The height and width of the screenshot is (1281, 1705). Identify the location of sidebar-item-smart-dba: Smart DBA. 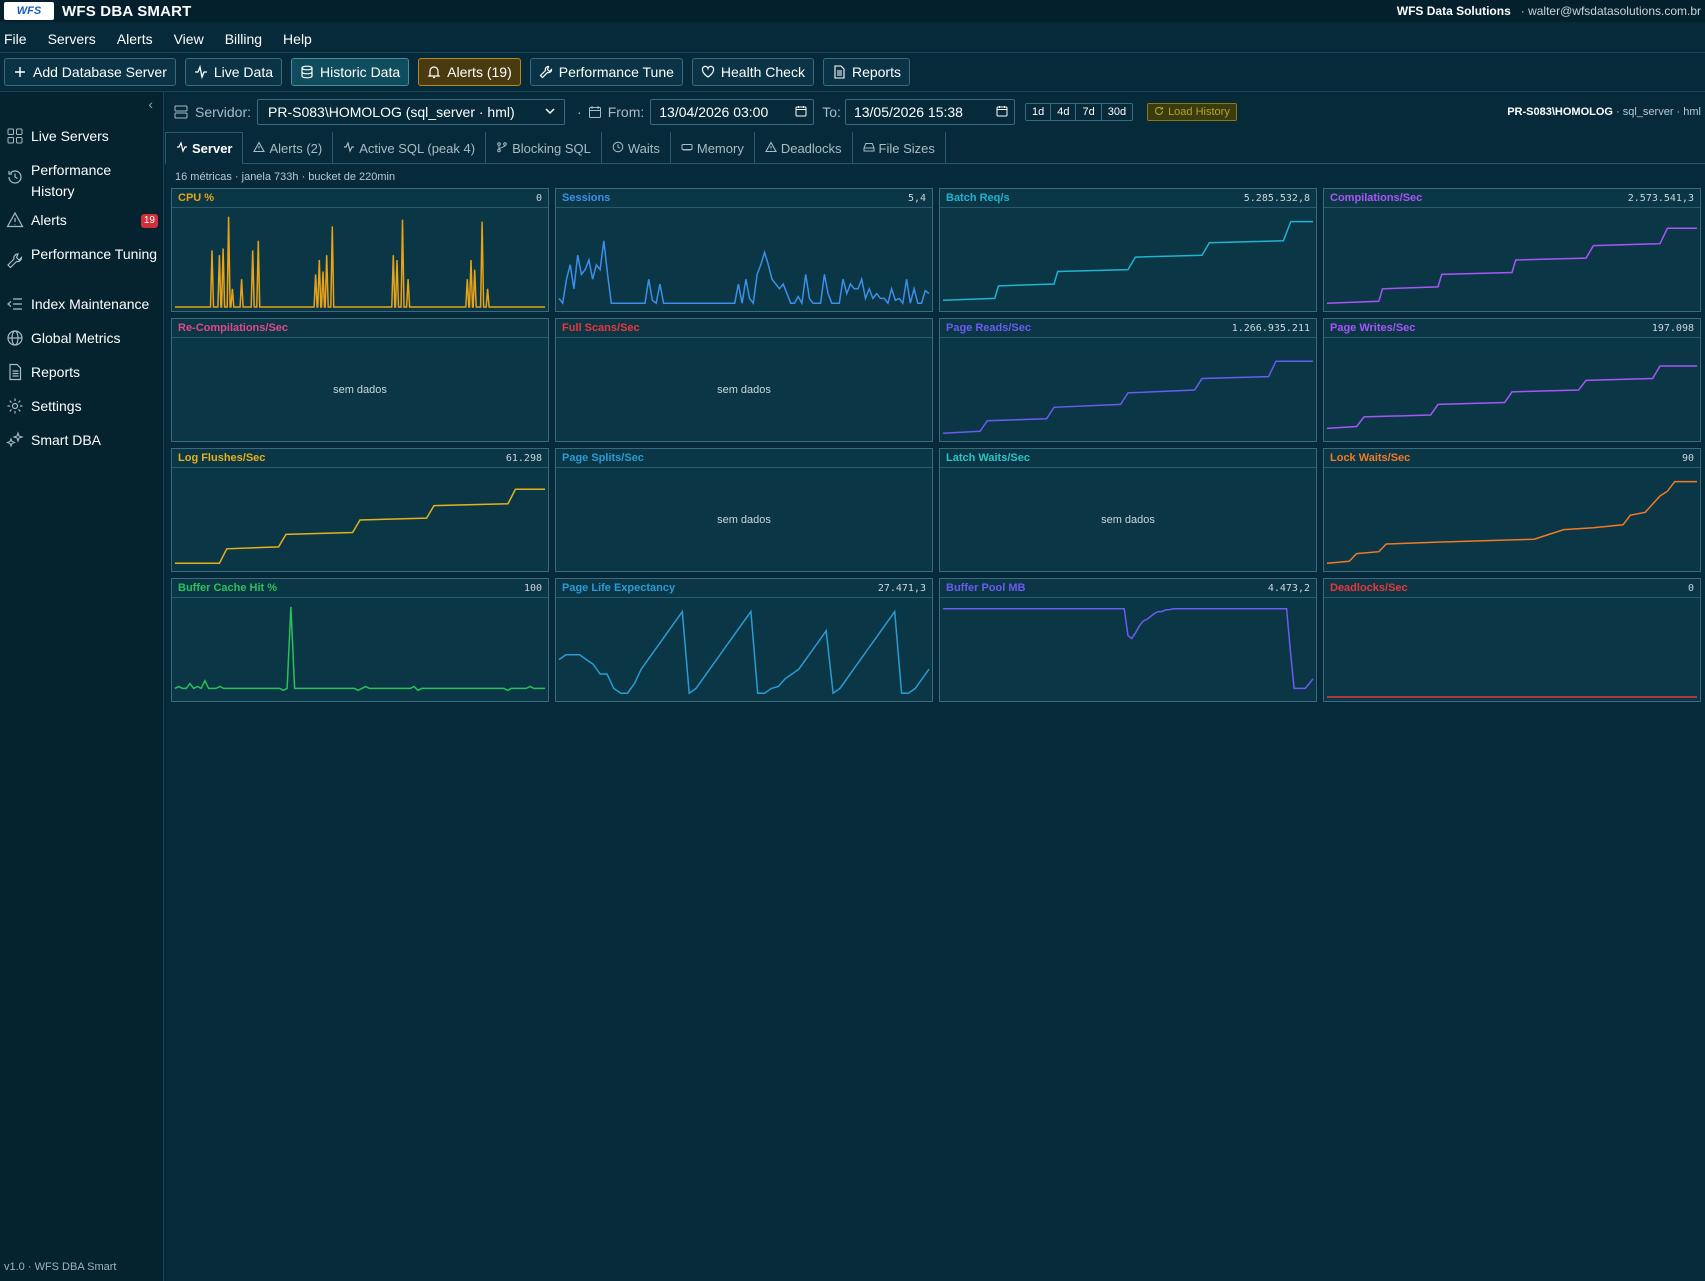
(82, 447).